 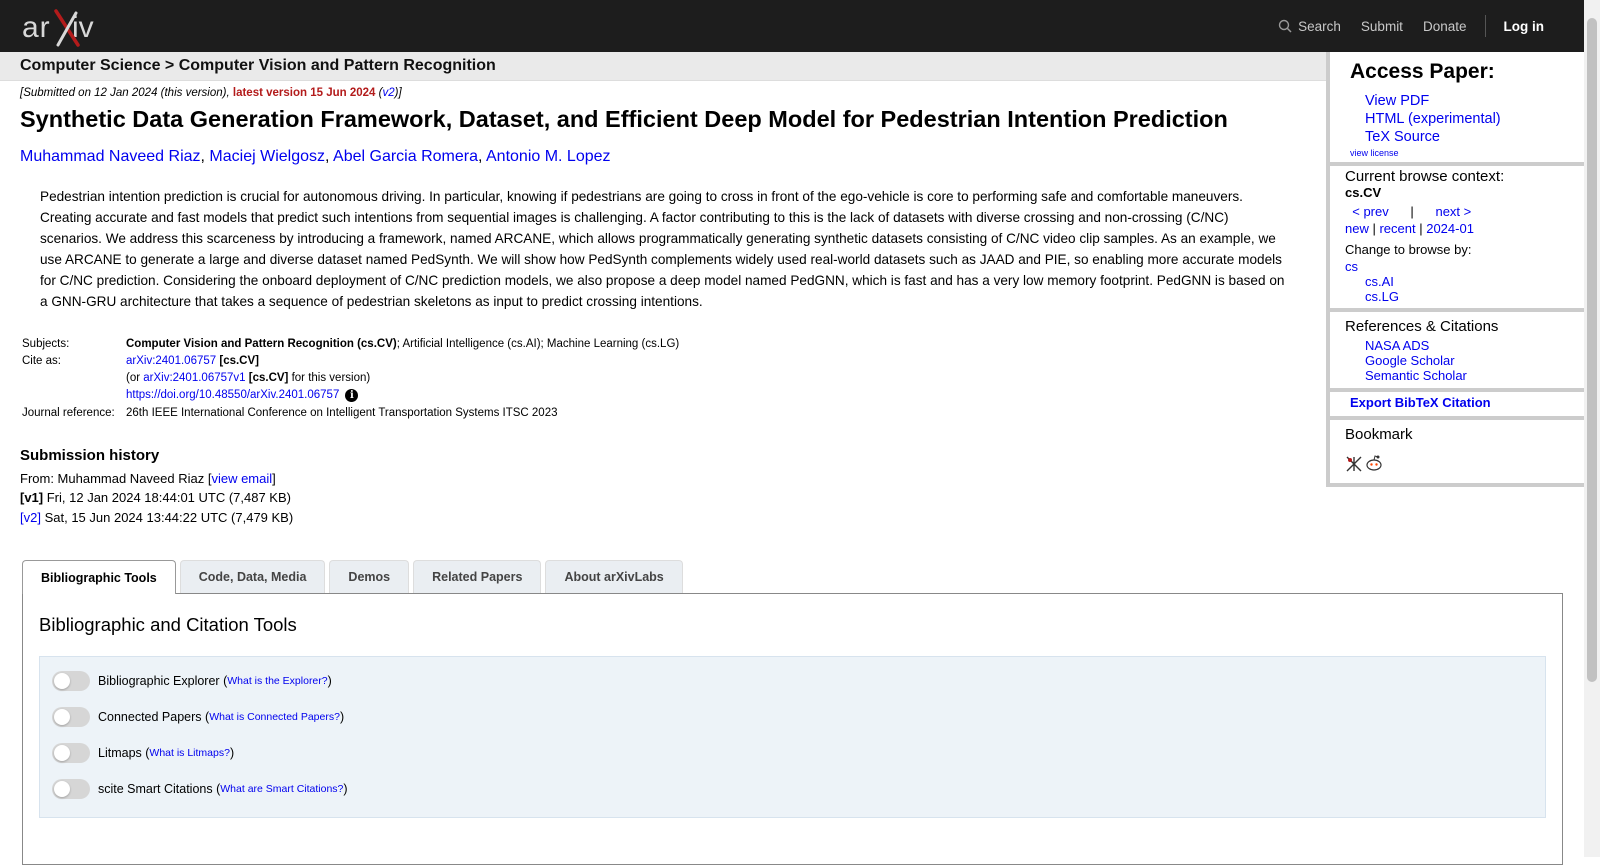 I want to click on author-link: Muhammad Naveed Riaz, so click(x=110, y=156).